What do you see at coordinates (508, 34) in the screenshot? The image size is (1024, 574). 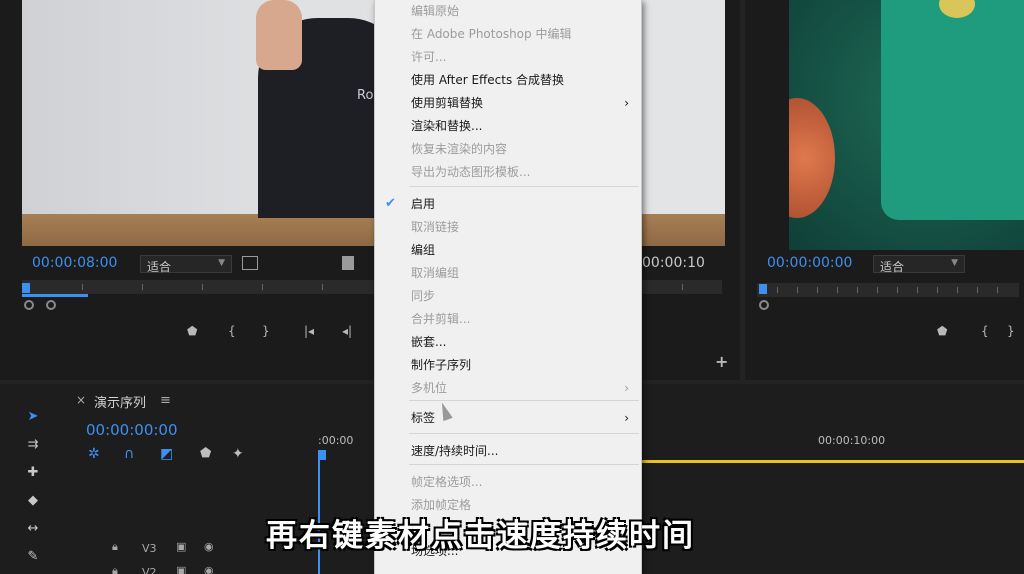 I see `menu-item: 在 Adobe Photoshop 中编辑` at bounding box center [508, 34].